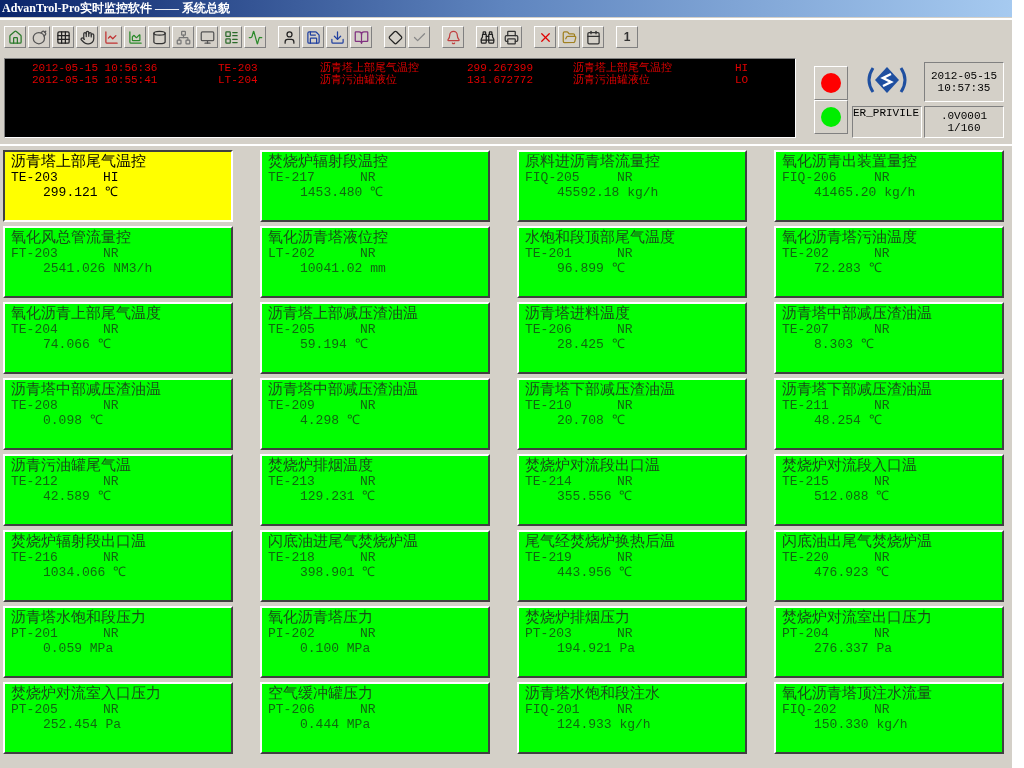 Image resolution: width=1024 pixels, height=768 pixels. Describe the element at coordinates (889, 642) in the screenshot. I see `point-card: 焚烧炉对流室出口压力 PT-204 NR 276.337 Pa` at that location.